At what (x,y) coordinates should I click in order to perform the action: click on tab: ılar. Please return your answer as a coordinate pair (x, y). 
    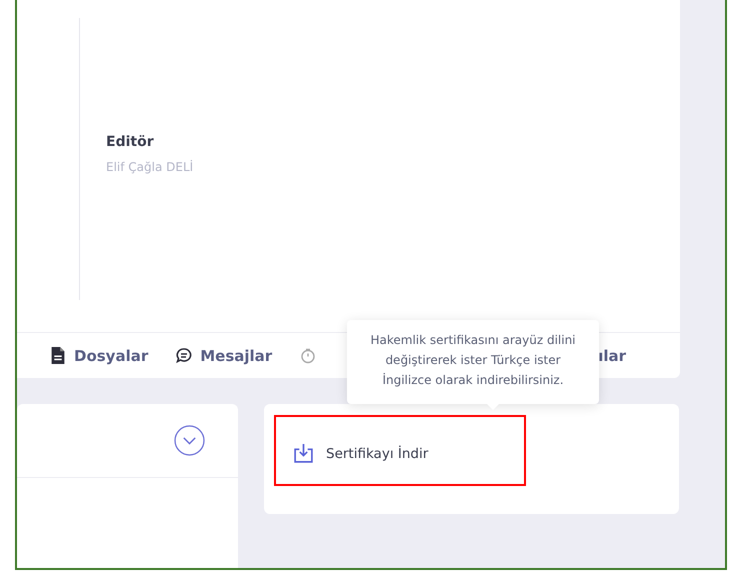
    Looking at the image, I should click on (612, 355).